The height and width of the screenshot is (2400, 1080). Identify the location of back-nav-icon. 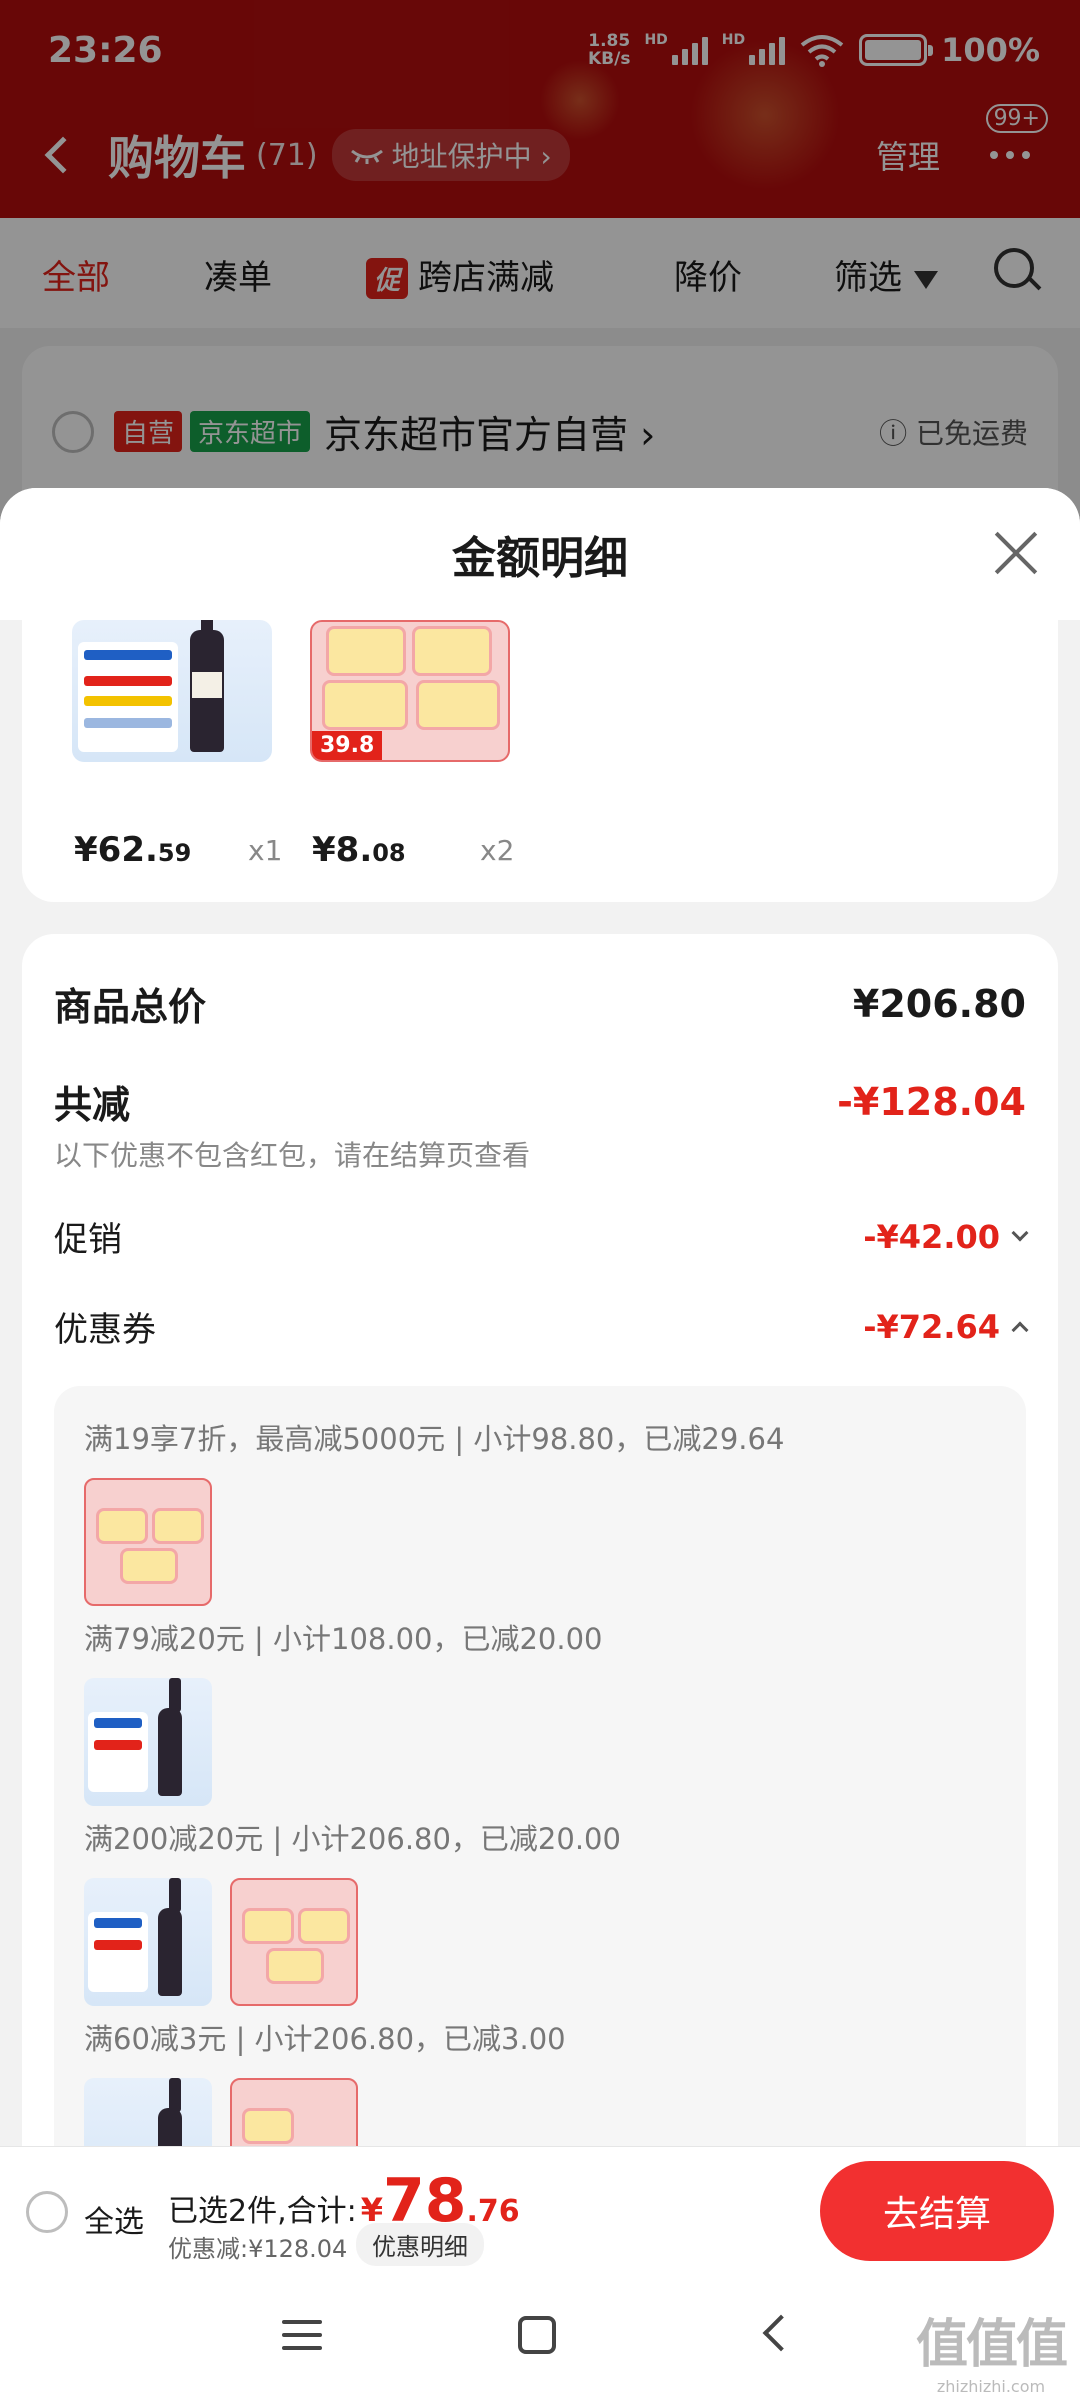
(781, 2333).